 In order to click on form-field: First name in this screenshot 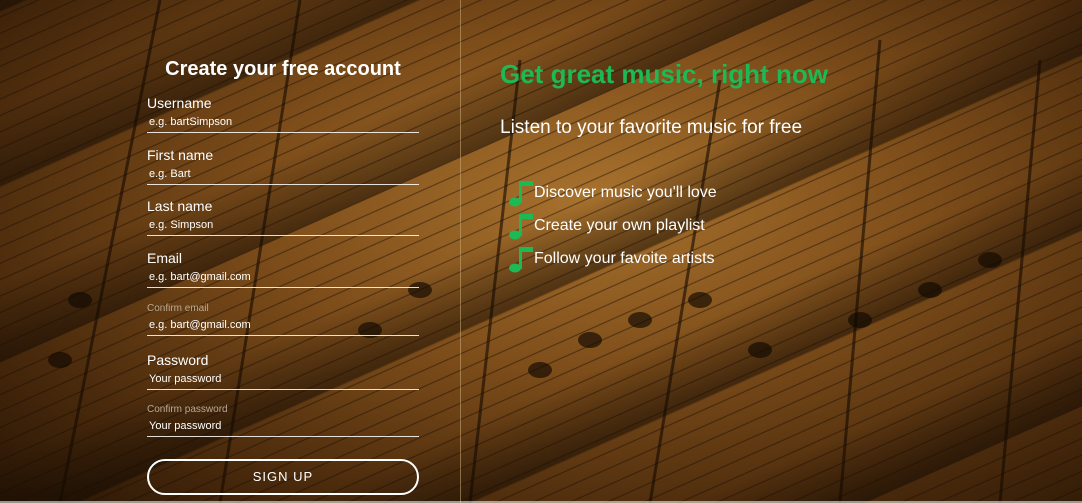, I will do `click(283, 166)`.